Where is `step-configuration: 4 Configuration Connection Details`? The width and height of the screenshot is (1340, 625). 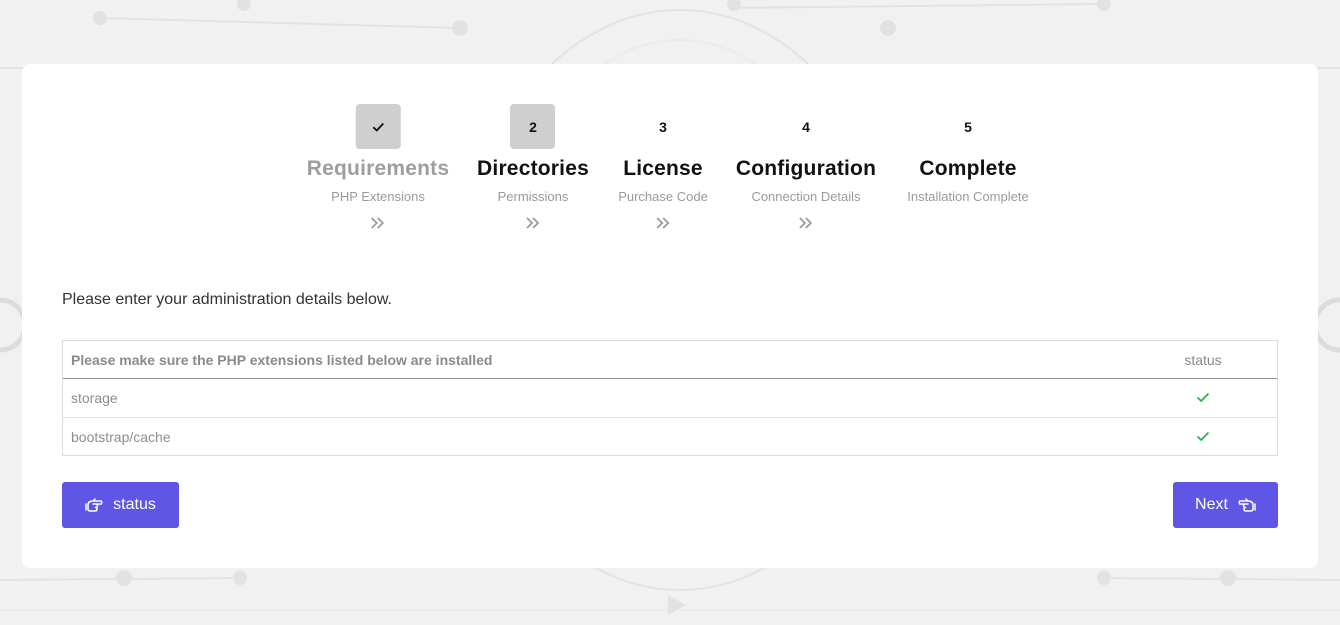 step-configuration: 4 Configuration Connection Details is located at coordinates (806, 168).